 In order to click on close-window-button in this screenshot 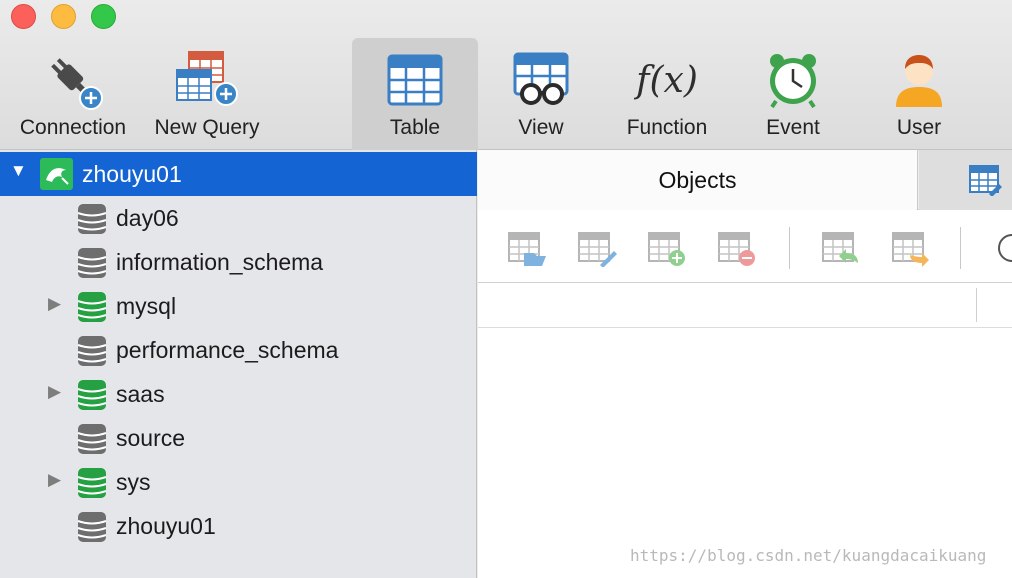, I will do `click(23, 16)`.